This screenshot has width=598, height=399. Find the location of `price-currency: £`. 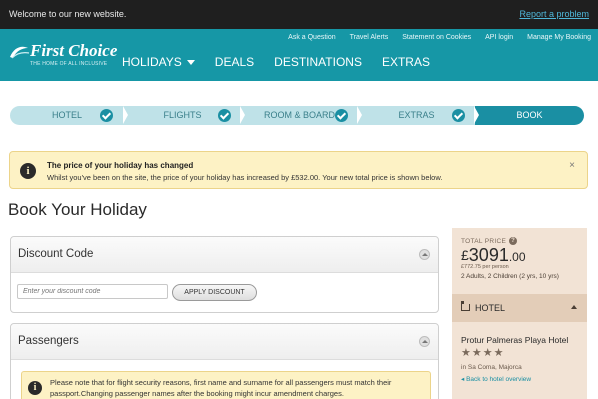

price-currency: £ is located at coordinates (465, 255).